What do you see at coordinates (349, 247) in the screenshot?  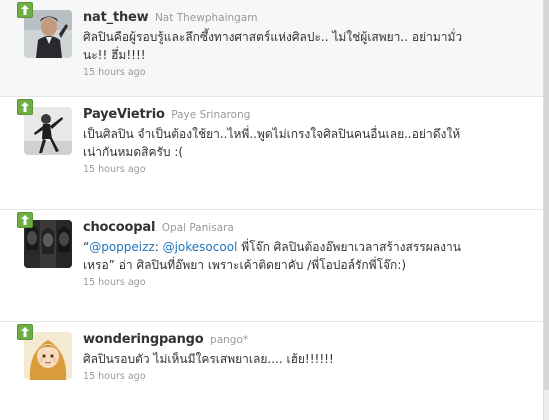 I see `tweet-text-line: พี่โจ๊ก ศิลปินต้องอ๊พยาเวลาสร้างสรรผลงาน` at bounding box center [349, 247].